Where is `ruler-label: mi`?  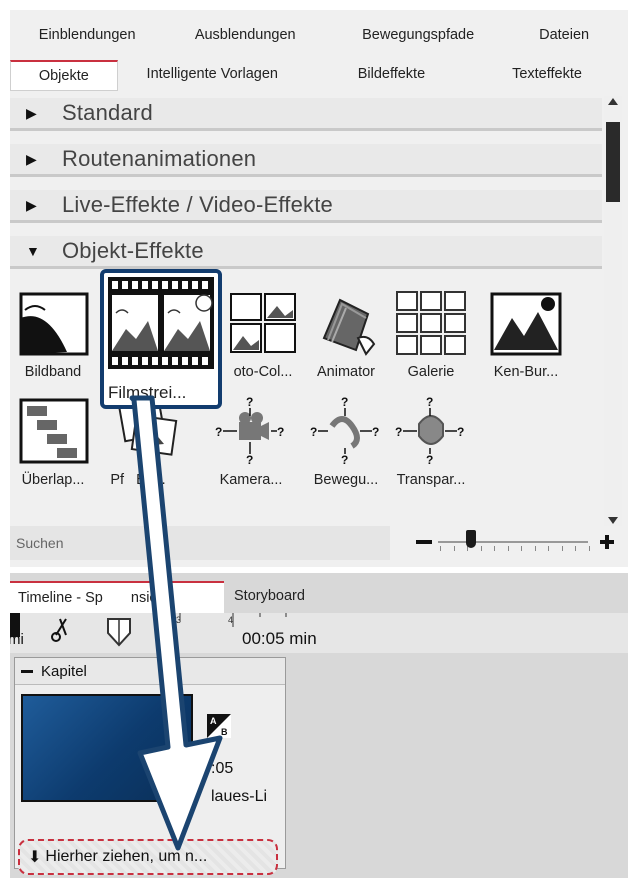
ruler-label: mi is located at coordinates (17, 639).